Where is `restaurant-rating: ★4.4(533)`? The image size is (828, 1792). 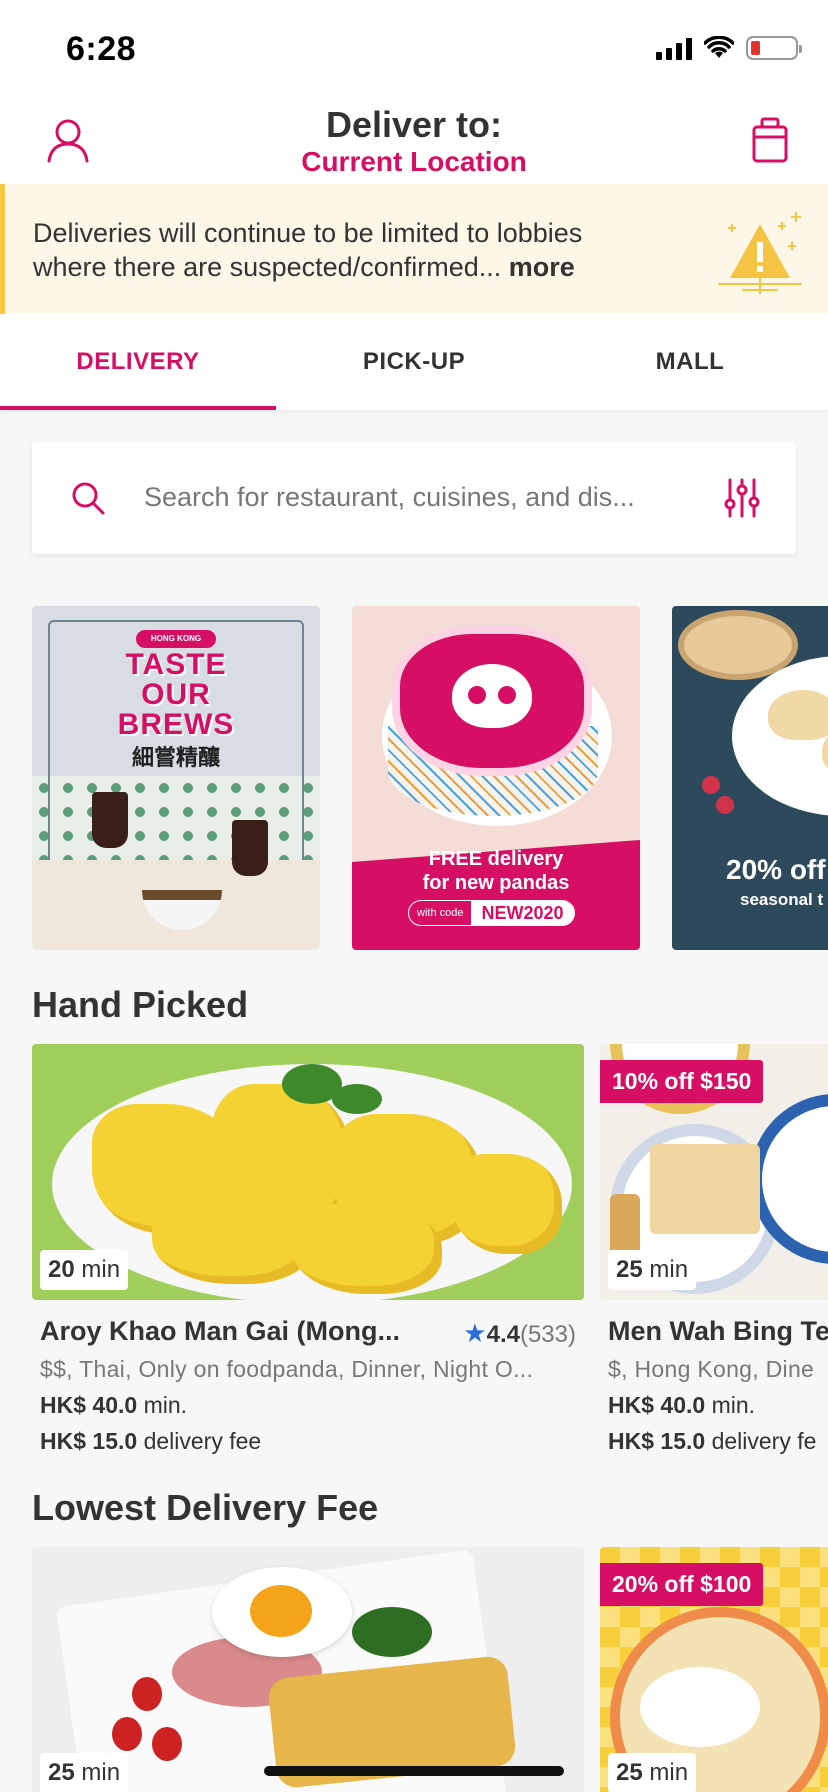
restaurant-rating: ★4.4(533) is located at coordinates (519, 1333).